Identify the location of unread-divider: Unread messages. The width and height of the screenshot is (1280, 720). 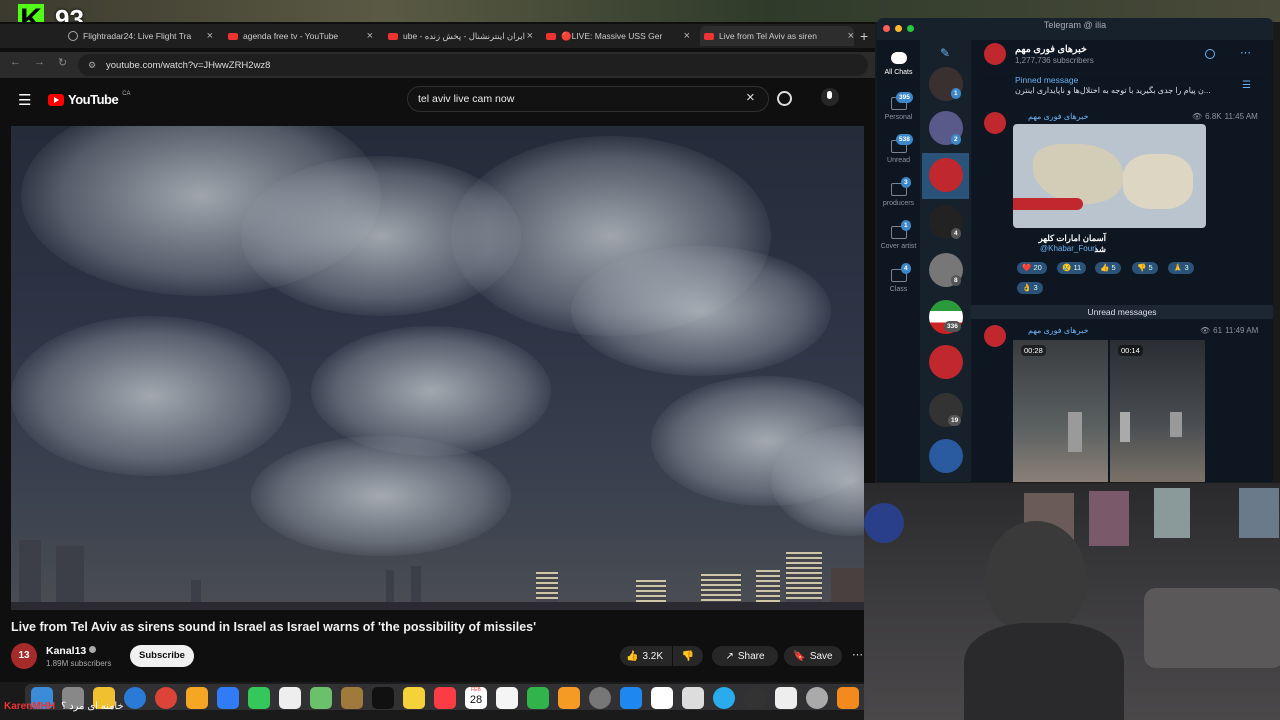
(1122, 312).